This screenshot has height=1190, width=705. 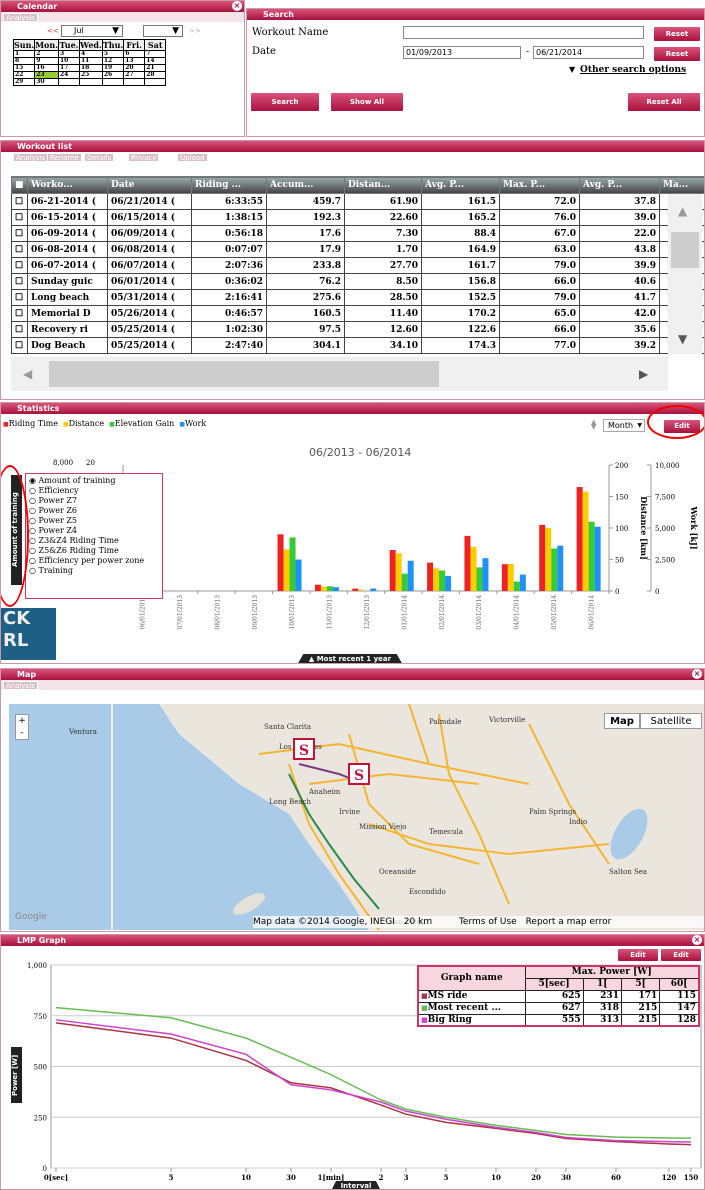 What do you see at coordinates (155, 54) in the screenshot?
I see `calendar-day: 7` at bounding box center [155, 54].